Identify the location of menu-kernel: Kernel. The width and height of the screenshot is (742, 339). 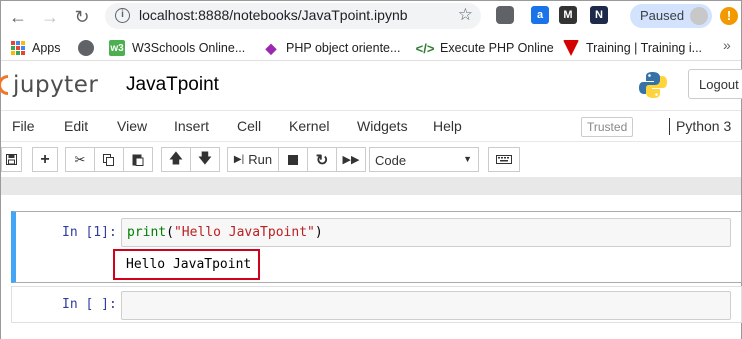
(309, 126).